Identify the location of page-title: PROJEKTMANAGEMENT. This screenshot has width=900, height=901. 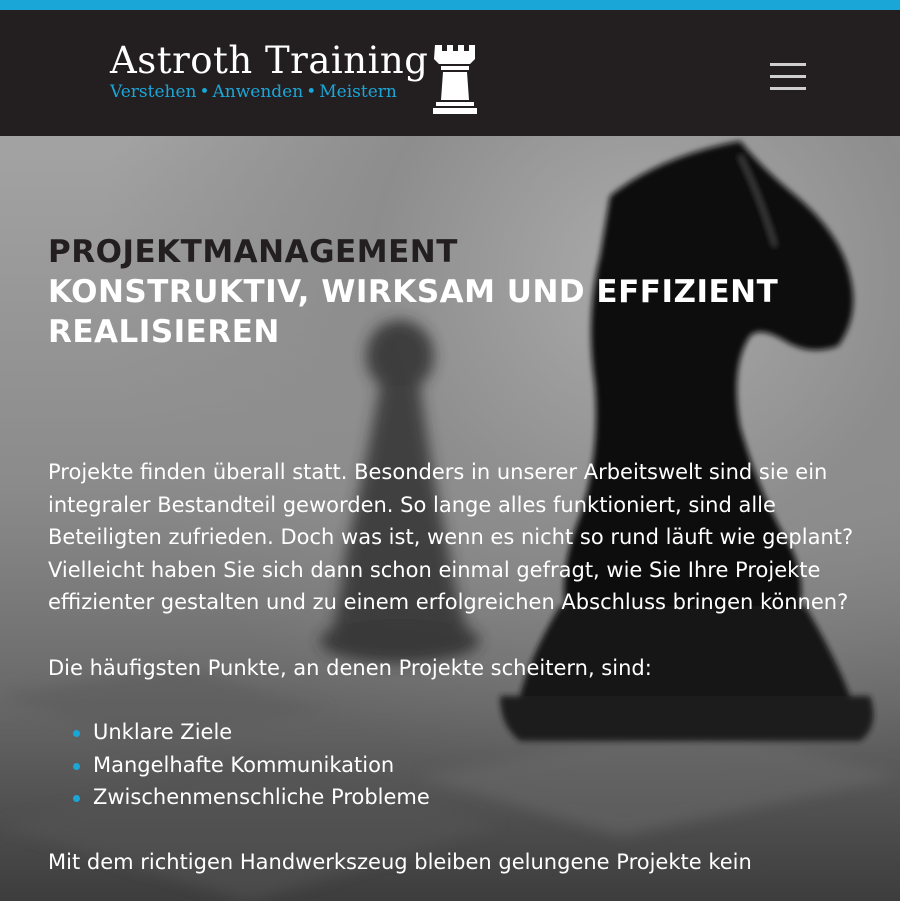
(253, 252).